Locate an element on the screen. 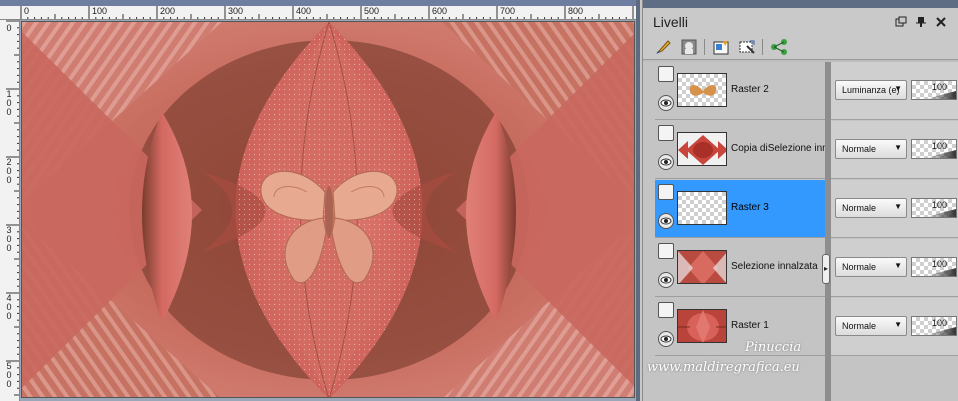  watermark-url: www.maldiregrafica.eu is located at coordinates (723, 367).